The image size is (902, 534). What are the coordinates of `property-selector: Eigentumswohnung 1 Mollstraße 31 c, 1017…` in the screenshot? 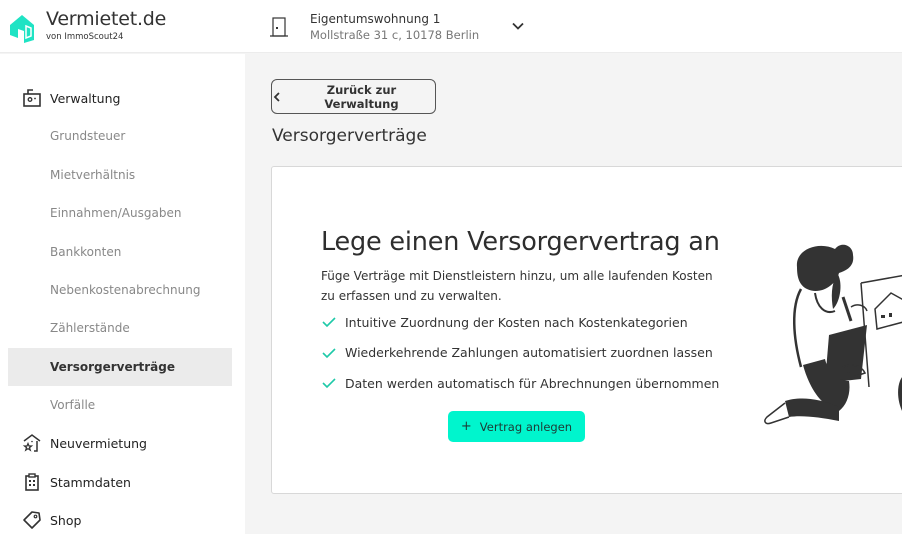 It's located at (403, 27).